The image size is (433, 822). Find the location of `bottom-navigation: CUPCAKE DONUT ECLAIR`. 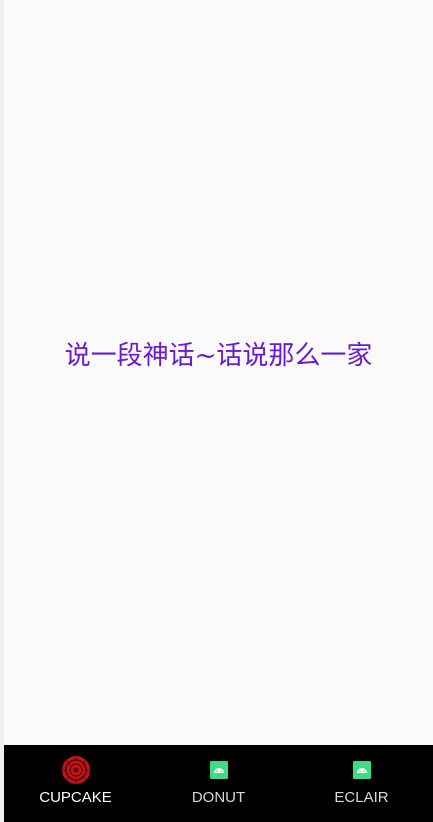

bottom-navigation: CUPCAKE DONUT ECLAIR is located at coordinates (218, 783).